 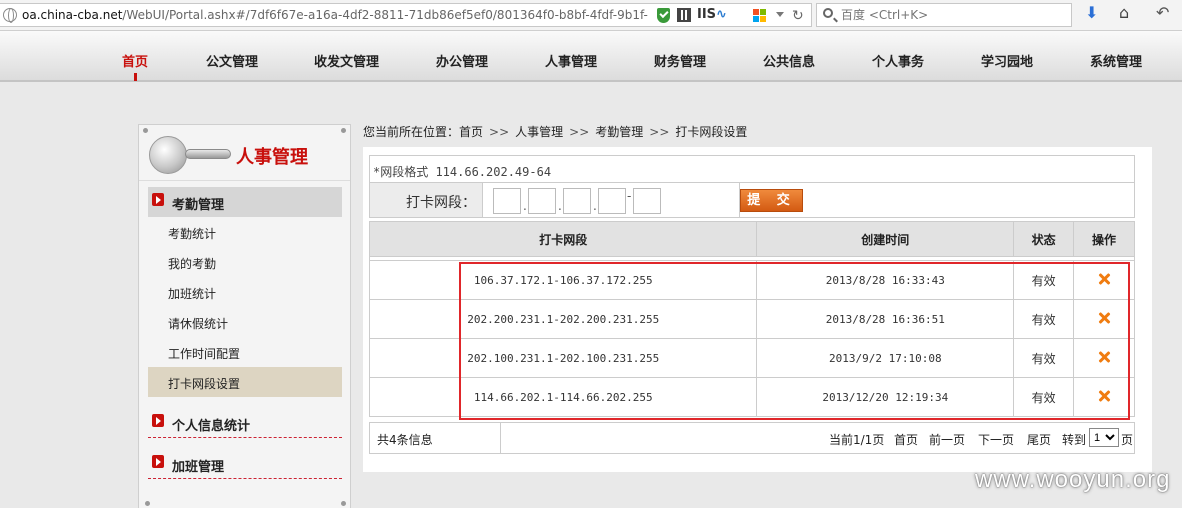 I want to click on ip-octet-1-input, so click(x=507, y=201).